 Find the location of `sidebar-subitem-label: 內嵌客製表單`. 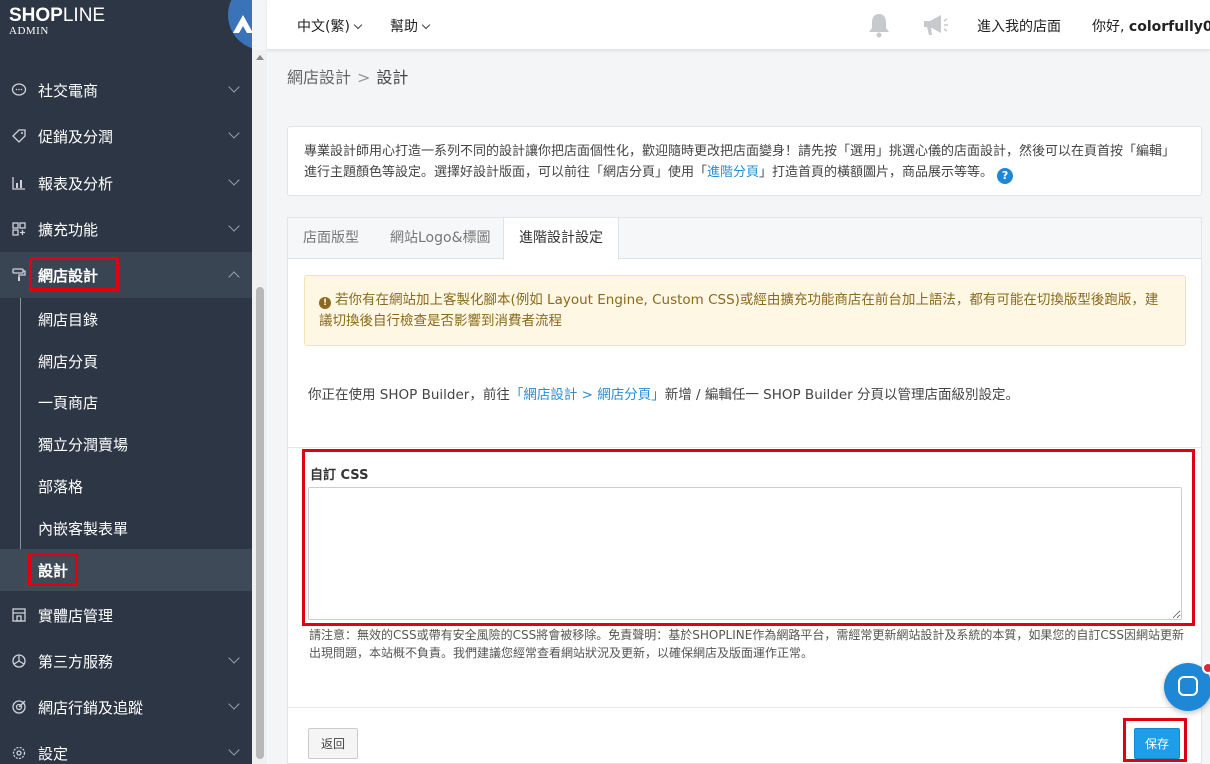

sidebar-subitem-label: 內嵌客製表單 is located at coordinates (83, 528).